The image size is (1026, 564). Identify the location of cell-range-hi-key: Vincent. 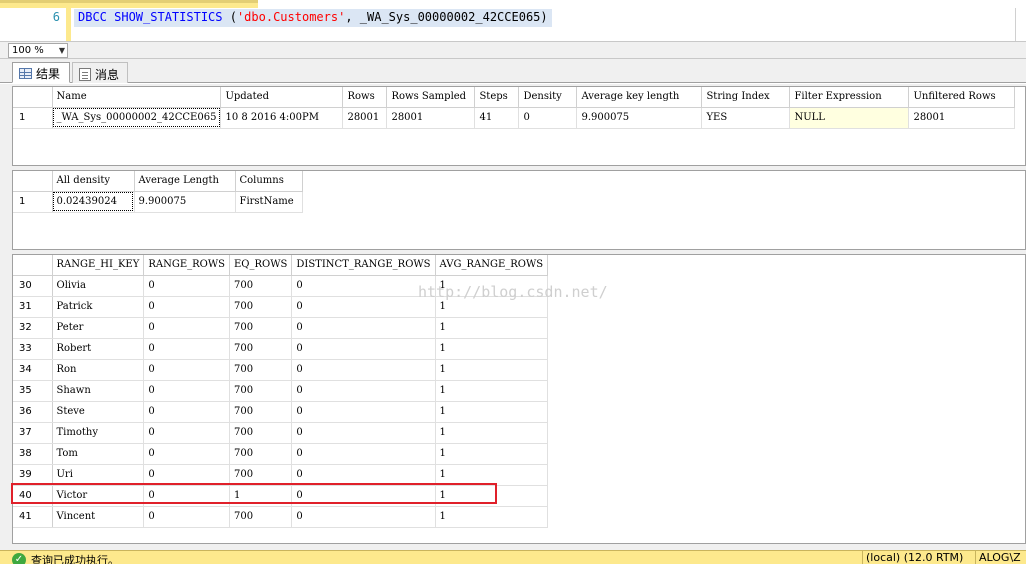
(98, 517).